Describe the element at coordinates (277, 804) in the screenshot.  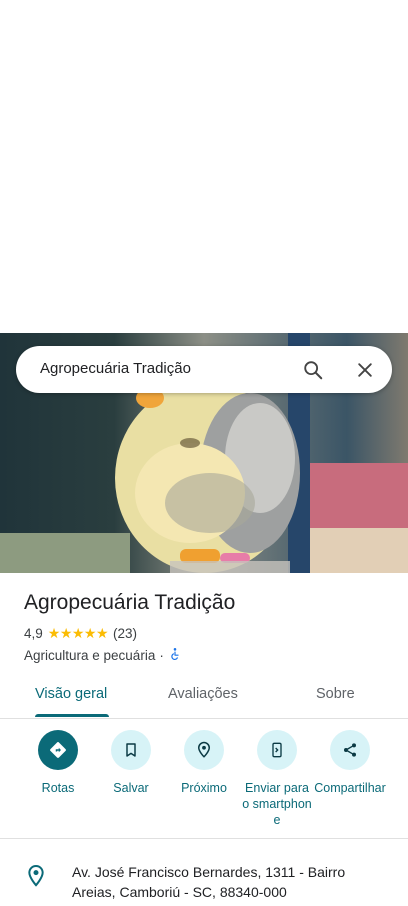
I see `send-to-phone-label: Enviar para o smartphone` at that location.